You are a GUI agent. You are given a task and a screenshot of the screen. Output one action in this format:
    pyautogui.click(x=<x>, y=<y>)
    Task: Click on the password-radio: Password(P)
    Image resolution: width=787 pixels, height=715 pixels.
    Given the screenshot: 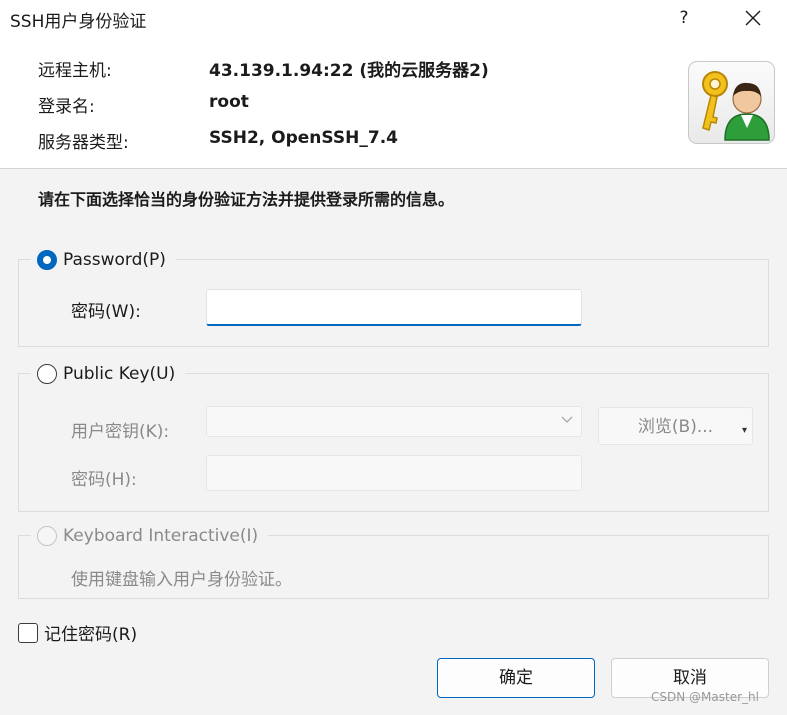 What is the action you would take?
    pyautogui.click(x=103, y=260)
    